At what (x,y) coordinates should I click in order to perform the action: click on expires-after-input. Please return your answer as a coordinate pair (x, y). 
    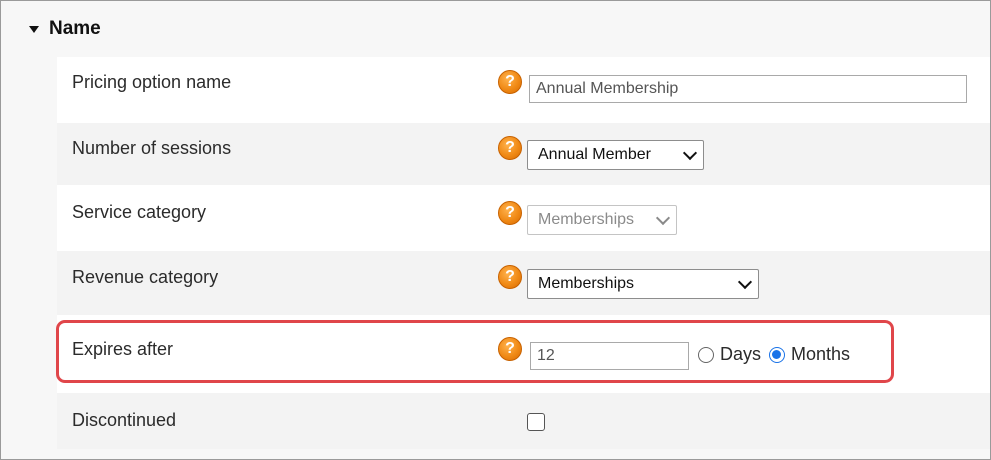
    Looking at the image, I should click on (609, 356).